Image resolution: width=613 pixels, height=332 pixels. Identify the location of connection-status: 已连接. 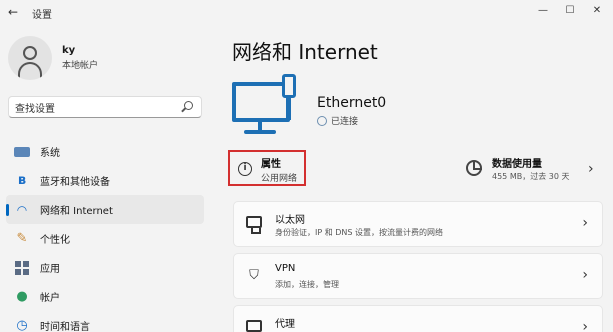
(337, 120).